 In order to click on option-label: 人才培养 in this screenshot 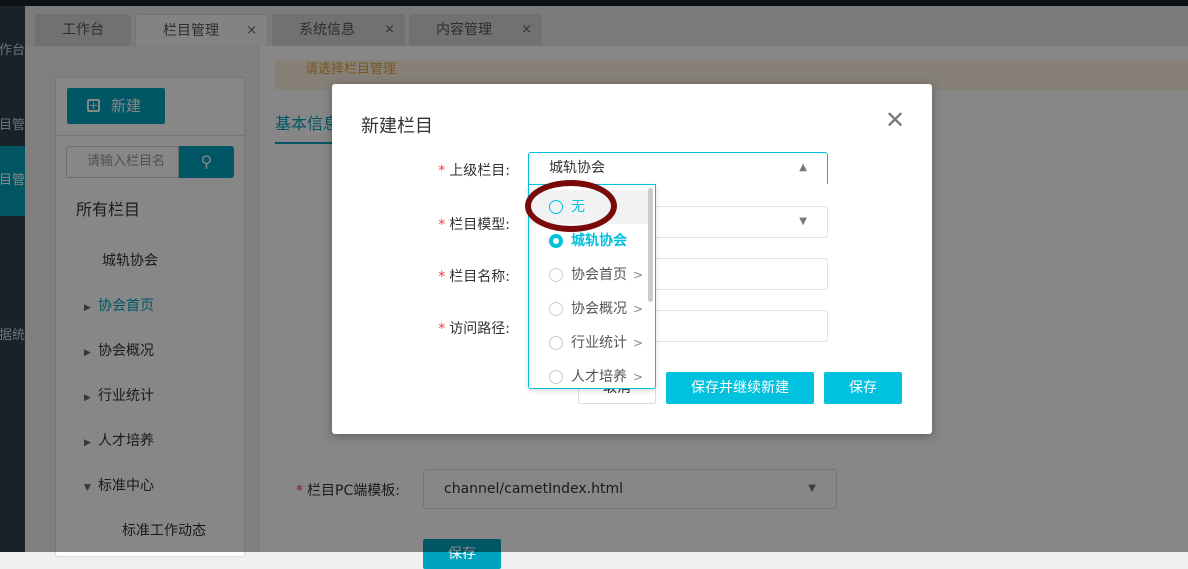, I will do `click(599, 377)`.